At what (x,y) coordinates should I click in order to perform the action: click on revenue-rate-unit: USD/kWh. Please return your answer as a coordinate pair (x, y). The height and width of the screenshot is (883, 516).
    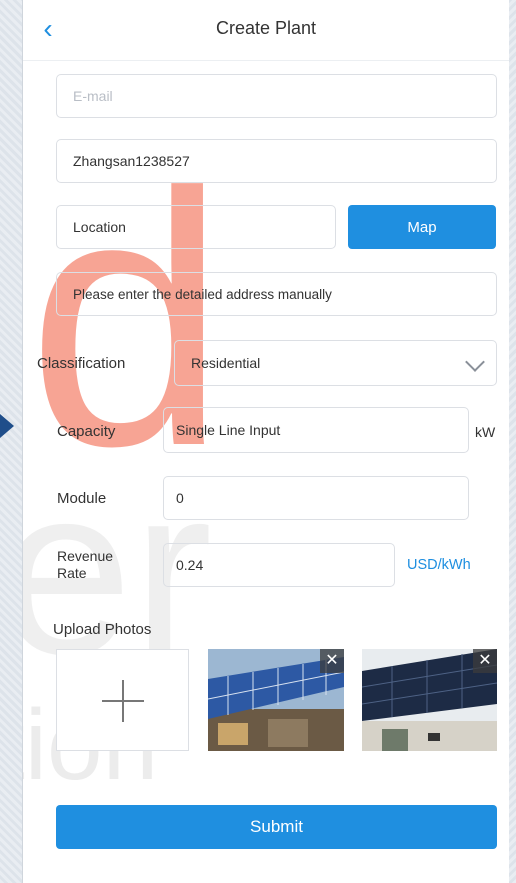
    Looking at the image, I should click on (439, 565).